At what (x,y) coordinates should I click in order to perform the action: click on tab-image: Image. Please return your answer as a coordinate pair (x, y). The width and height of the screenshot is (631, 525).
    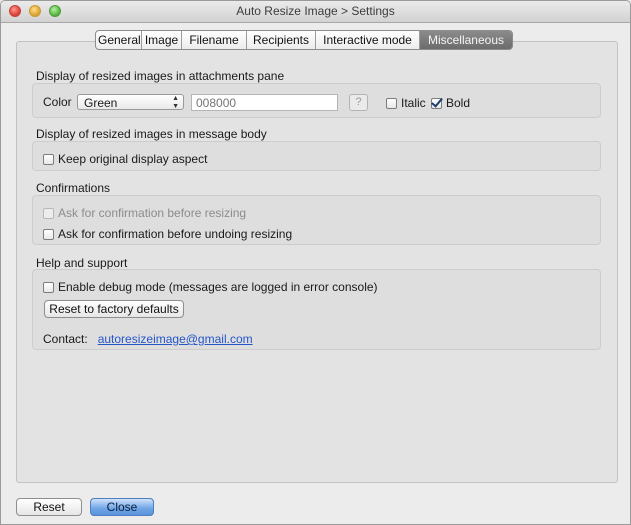
    Looking at the image, I should click on (162, 40).